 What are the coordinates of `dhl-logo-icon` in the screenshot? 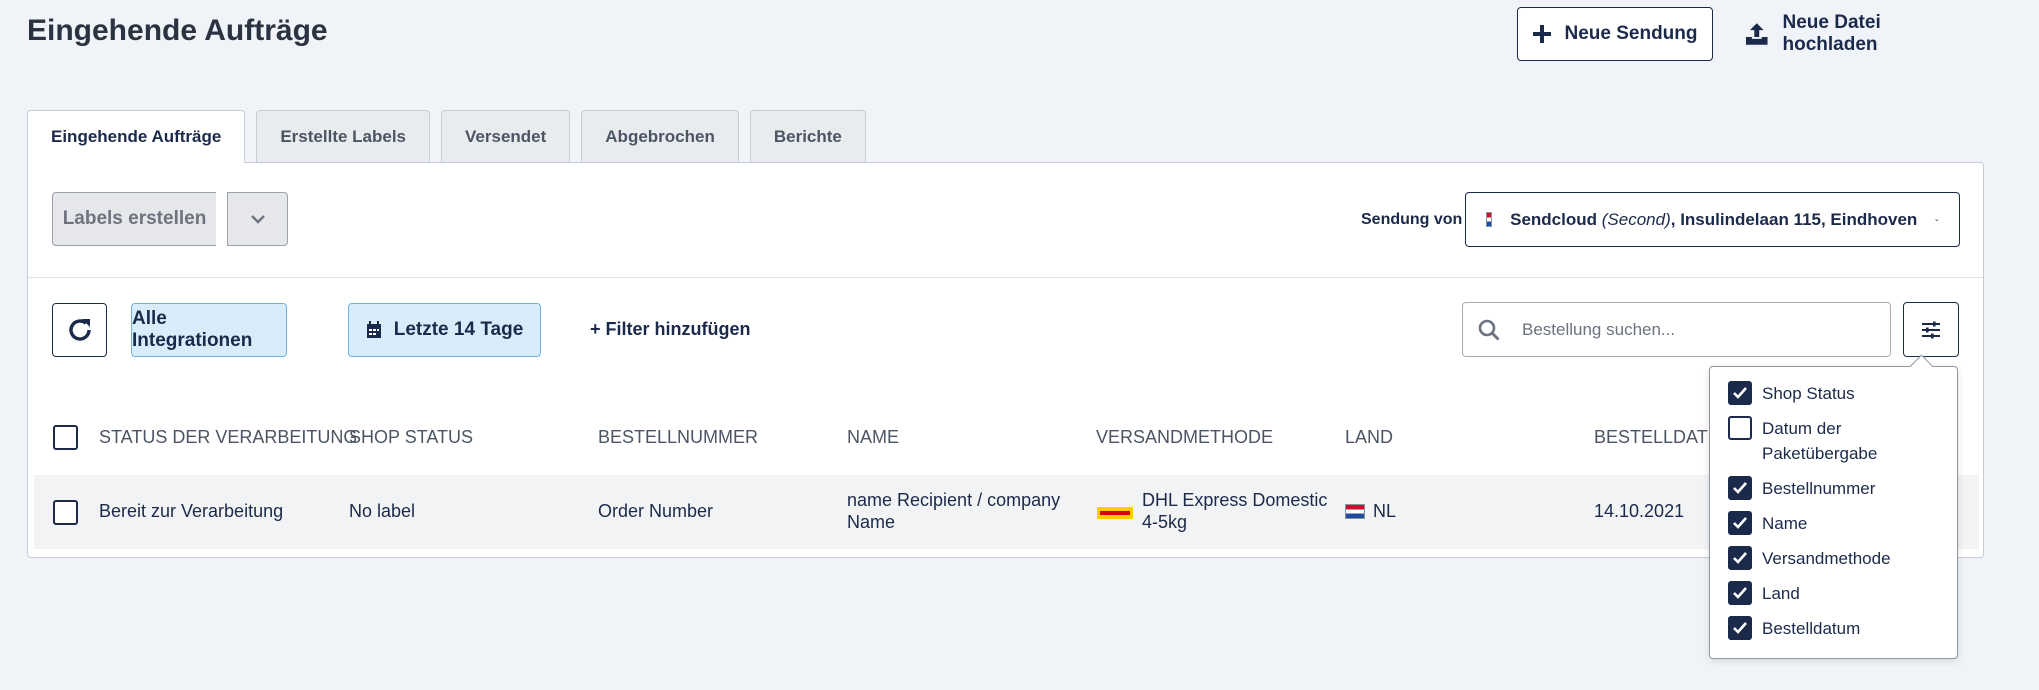 It's located at (1115, 513).